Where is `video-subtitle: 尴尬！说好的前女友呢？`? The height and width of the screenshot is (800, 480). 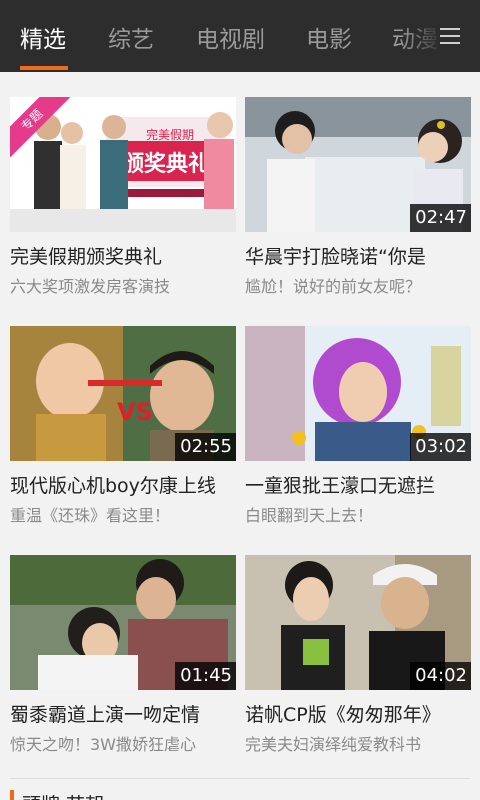
video-subtitle: 尴尬！说好的前女友呢？ is located at coordinates (333, 286).